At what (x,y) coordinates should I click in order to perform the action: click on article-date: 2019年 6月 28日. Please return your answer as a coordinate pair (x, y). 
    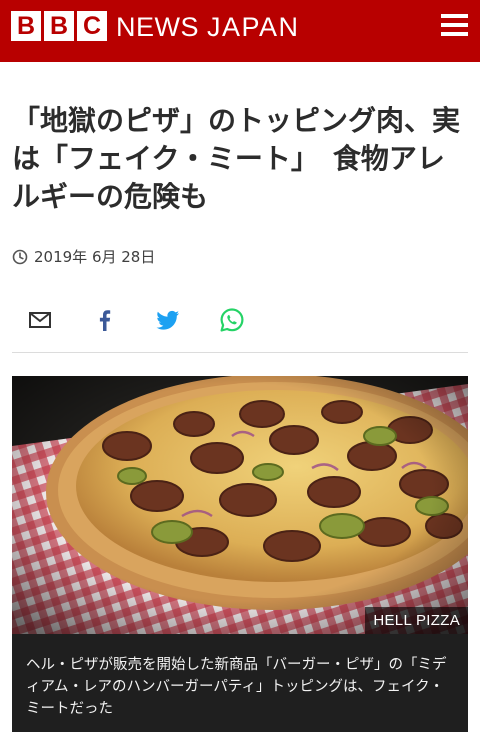
    Looking at the image, I should click on (95, 257).